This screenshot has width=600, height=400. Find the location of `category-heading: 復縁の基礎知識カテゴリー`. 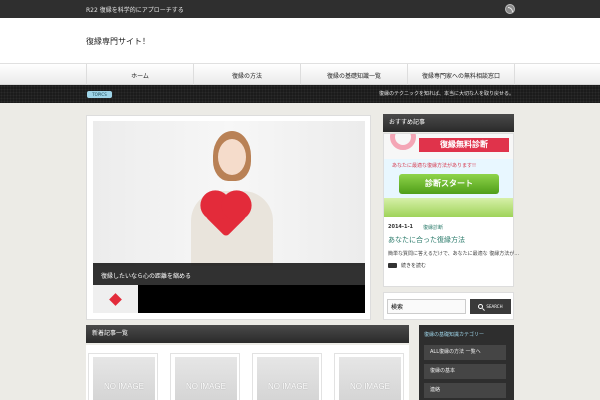

category-heading: 復縁の基礎知識カテゴリー is located at coordinates (454, 335).